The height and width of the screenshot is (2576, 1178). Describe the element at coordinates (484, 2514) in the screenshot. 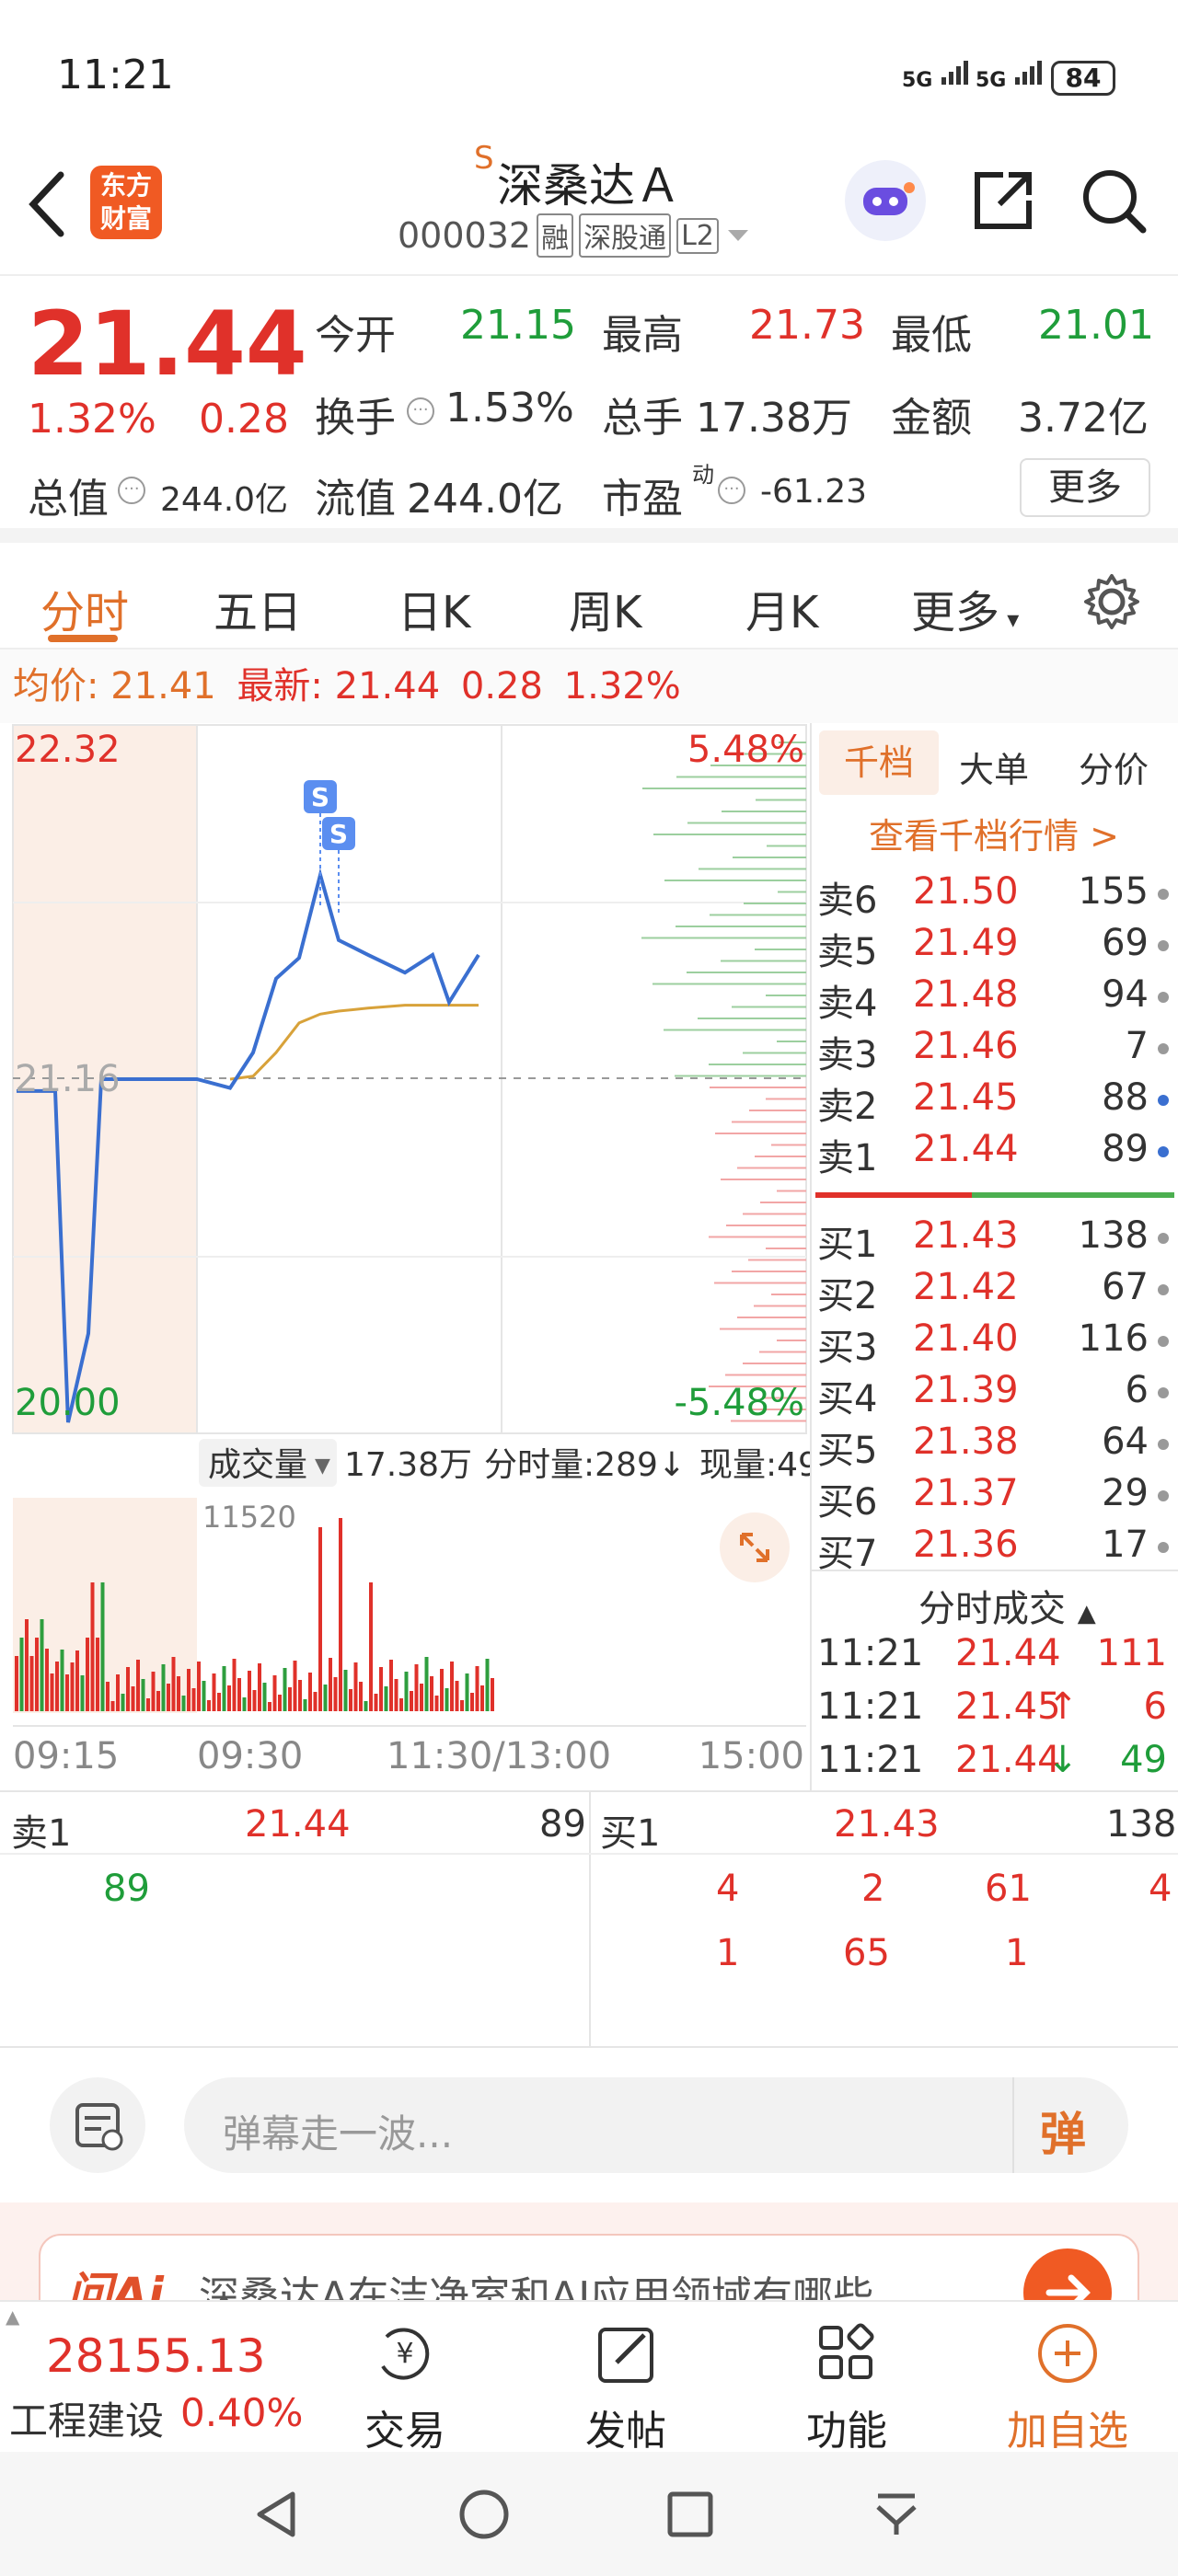

I see `home-circle-icon` at that location.